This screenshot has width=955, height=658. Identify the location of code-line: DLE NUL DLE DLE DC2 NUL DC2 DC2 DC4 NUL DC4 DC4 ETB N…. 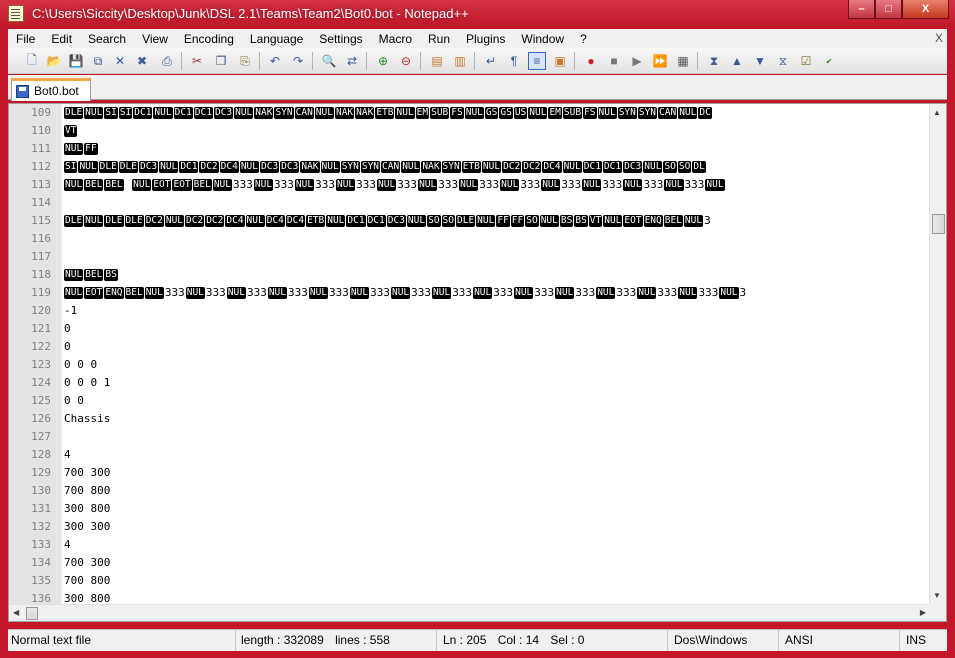
(495, 221).